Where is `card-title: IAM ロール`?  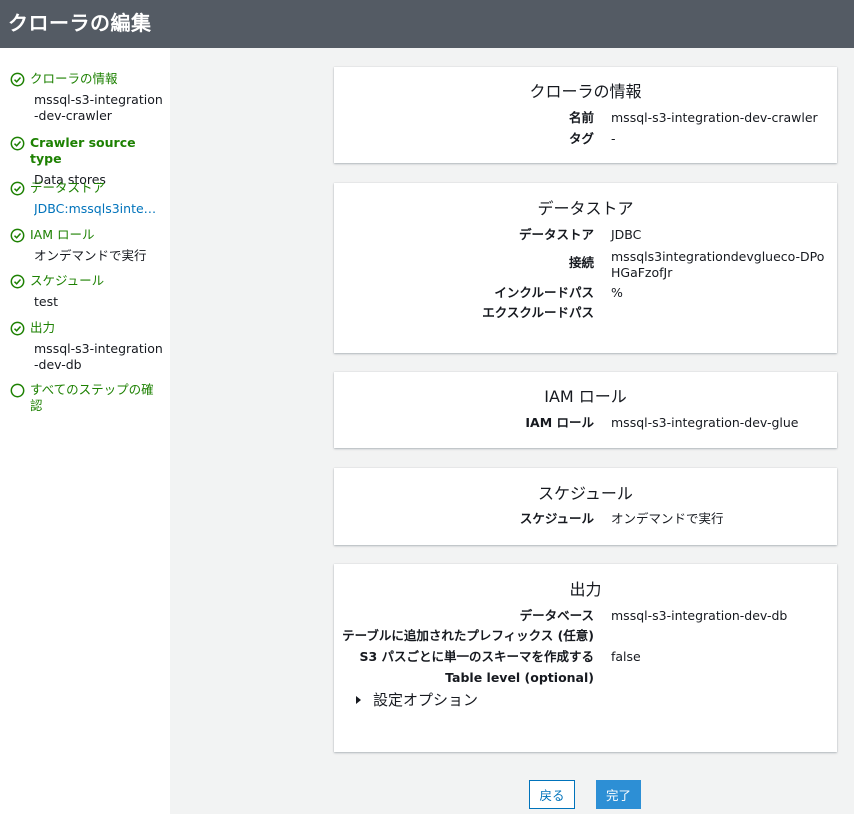
card-title: IAM ロール is located at coordinates (585, 396).